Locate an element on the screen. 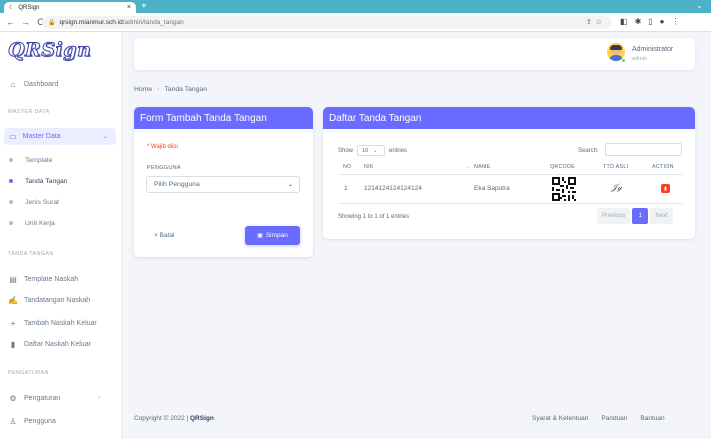  tab-search-icon: ⌄ is located at coordinates (699, 5).